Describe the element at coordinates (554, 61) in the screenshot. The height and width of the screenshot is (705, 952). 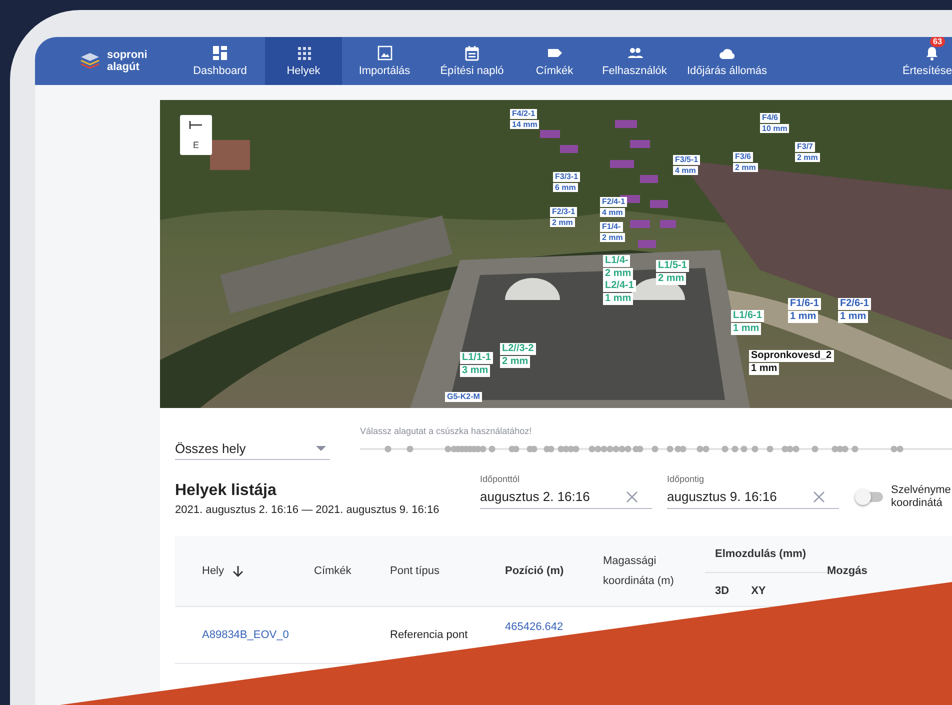
I see `nav-tab: Címkék` at that location.